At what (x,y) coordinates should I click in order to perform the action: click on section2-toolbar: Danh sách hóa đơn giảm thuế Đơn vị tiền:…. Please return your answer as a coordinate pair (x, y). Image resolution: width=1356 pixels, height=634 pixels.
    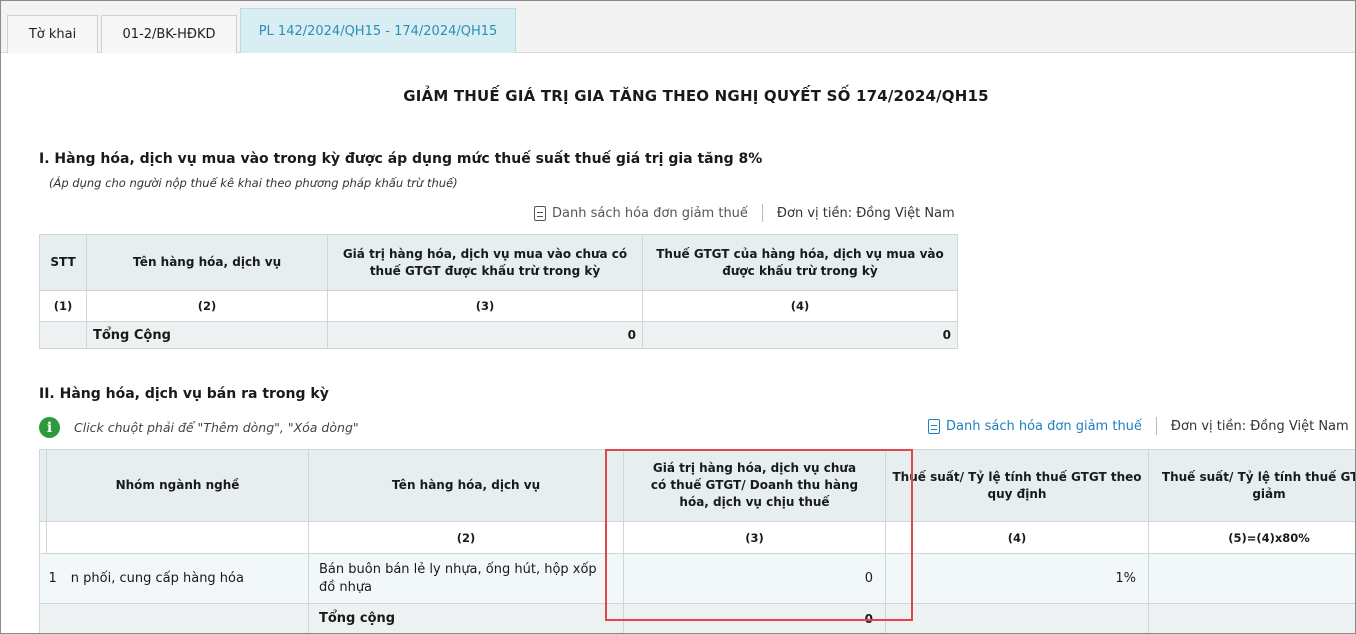
    Looking at the image, I should click on (1138, 426).